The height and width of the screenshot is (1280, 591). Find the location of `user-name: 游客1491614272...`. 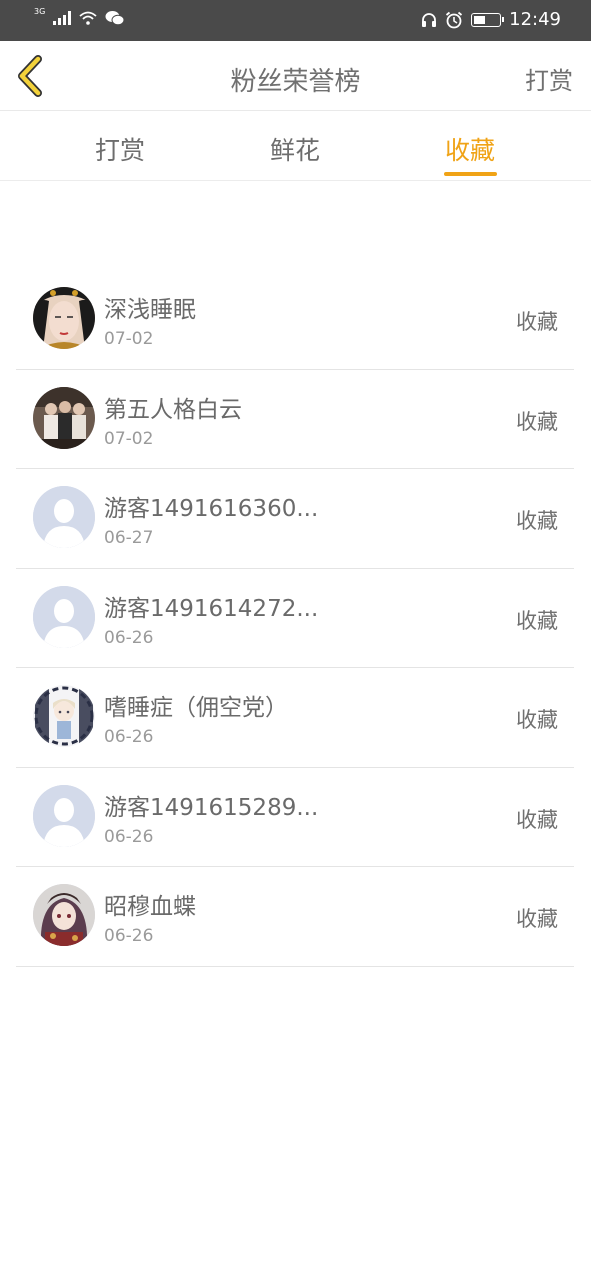

user-name: 游客1491614272... is located at coordinates (211, 608).